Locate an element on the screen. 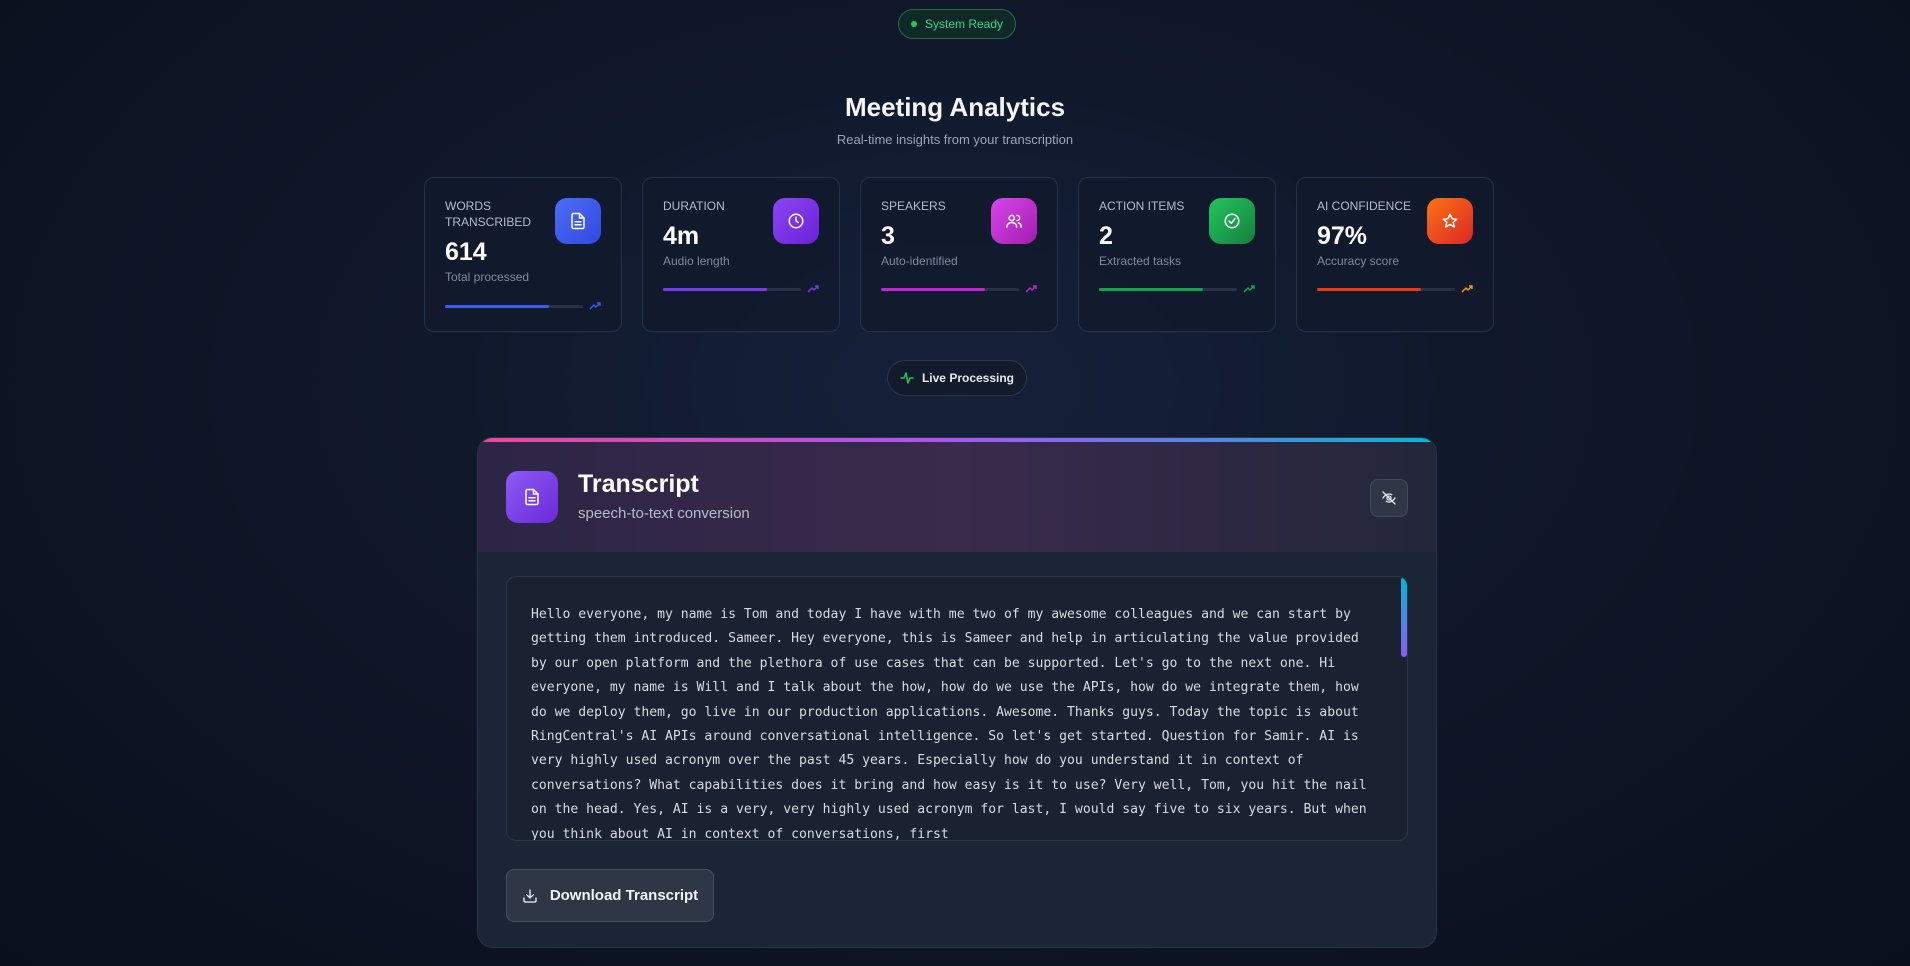 Image resolution: width=1910 pixels, height=966 pixels. hide-transcript-button is located at coordinates (1389, 498).